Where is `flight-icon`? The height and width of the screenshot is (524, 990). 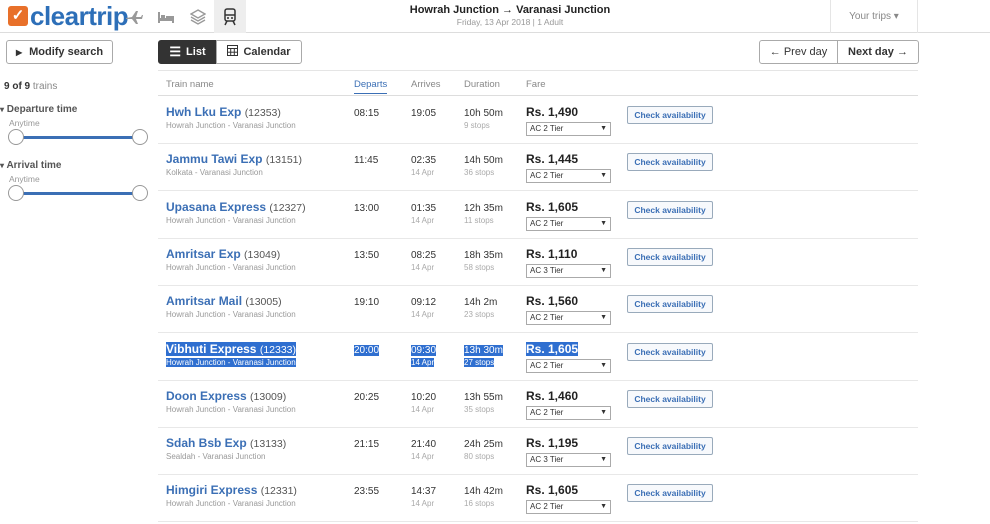
flight-icon is located at coordinates (134, 16).